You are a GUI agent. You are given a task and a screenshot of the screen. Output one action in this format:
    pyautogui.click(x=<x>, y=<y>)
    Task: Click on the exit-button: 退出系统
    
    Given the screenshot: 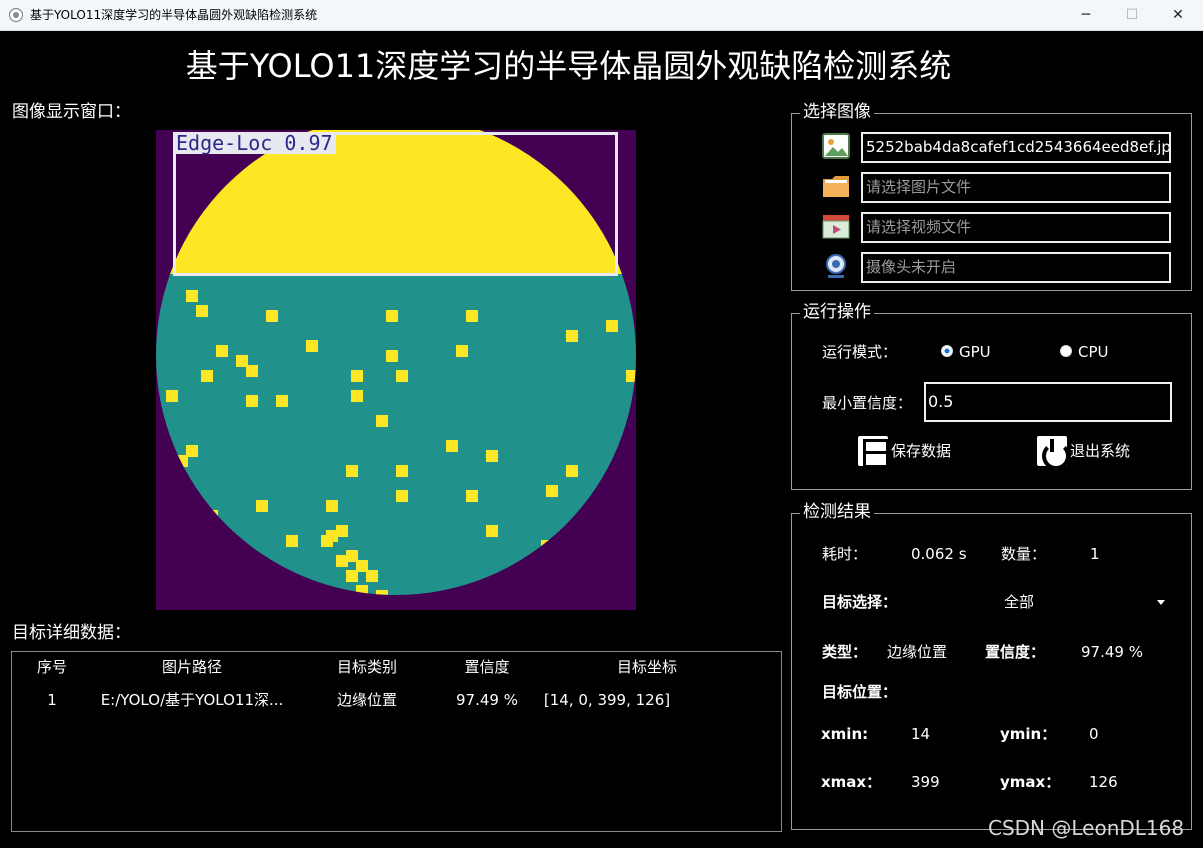 What is the action you would take?
    pyautogui.click(x=1100, y=451)
    